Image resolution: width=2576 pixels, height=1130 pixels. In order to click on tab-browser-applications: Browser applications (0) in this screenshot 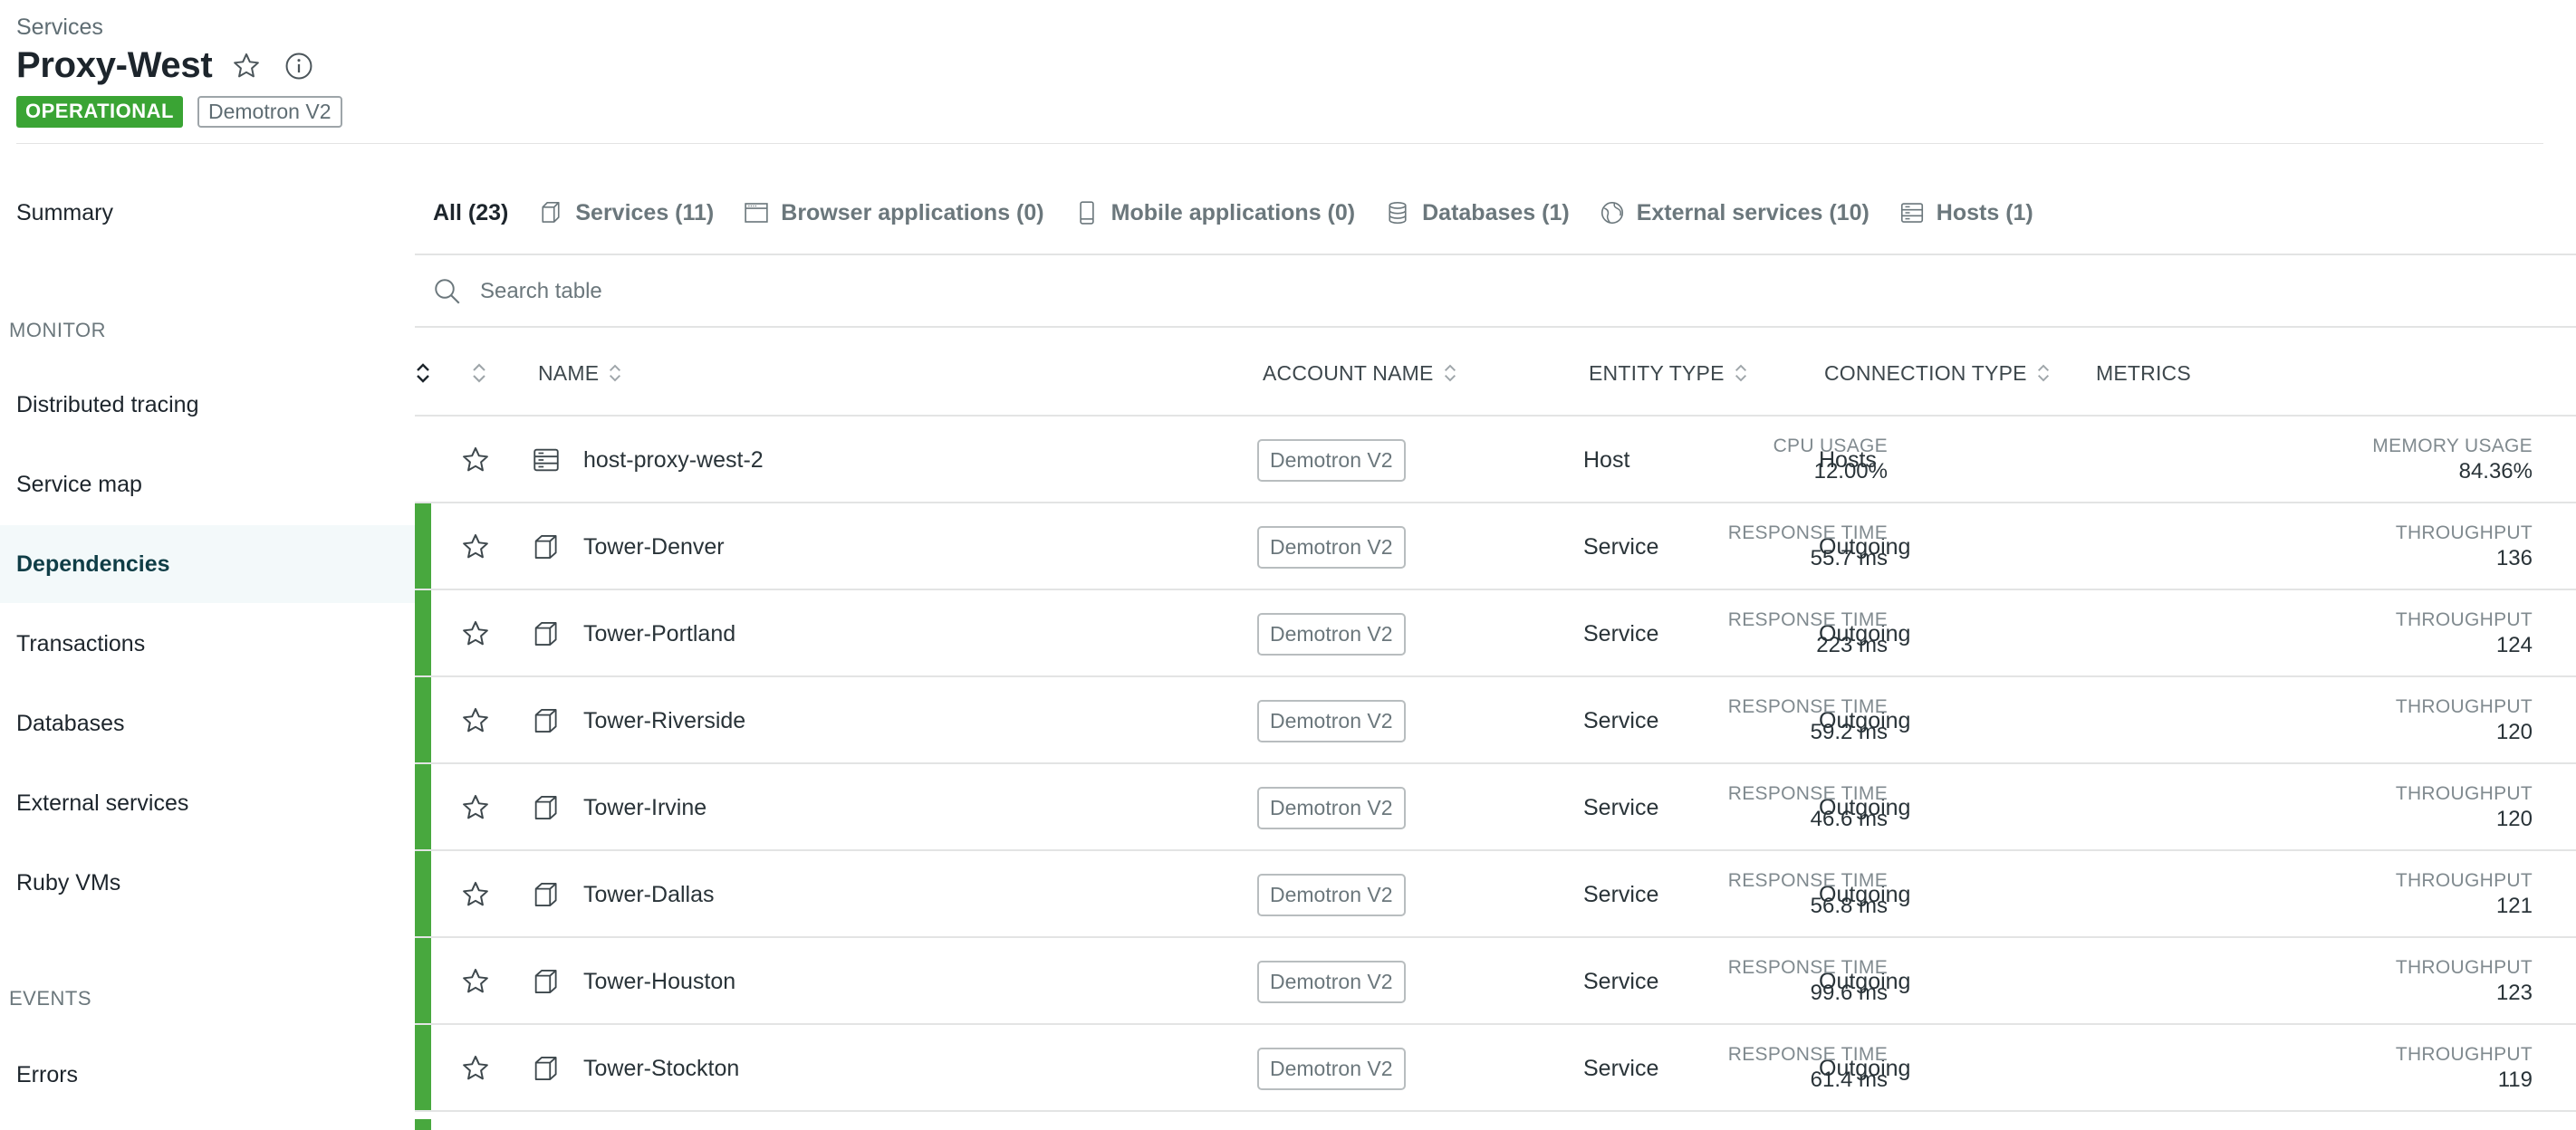, I will do `click(893, 212)`.